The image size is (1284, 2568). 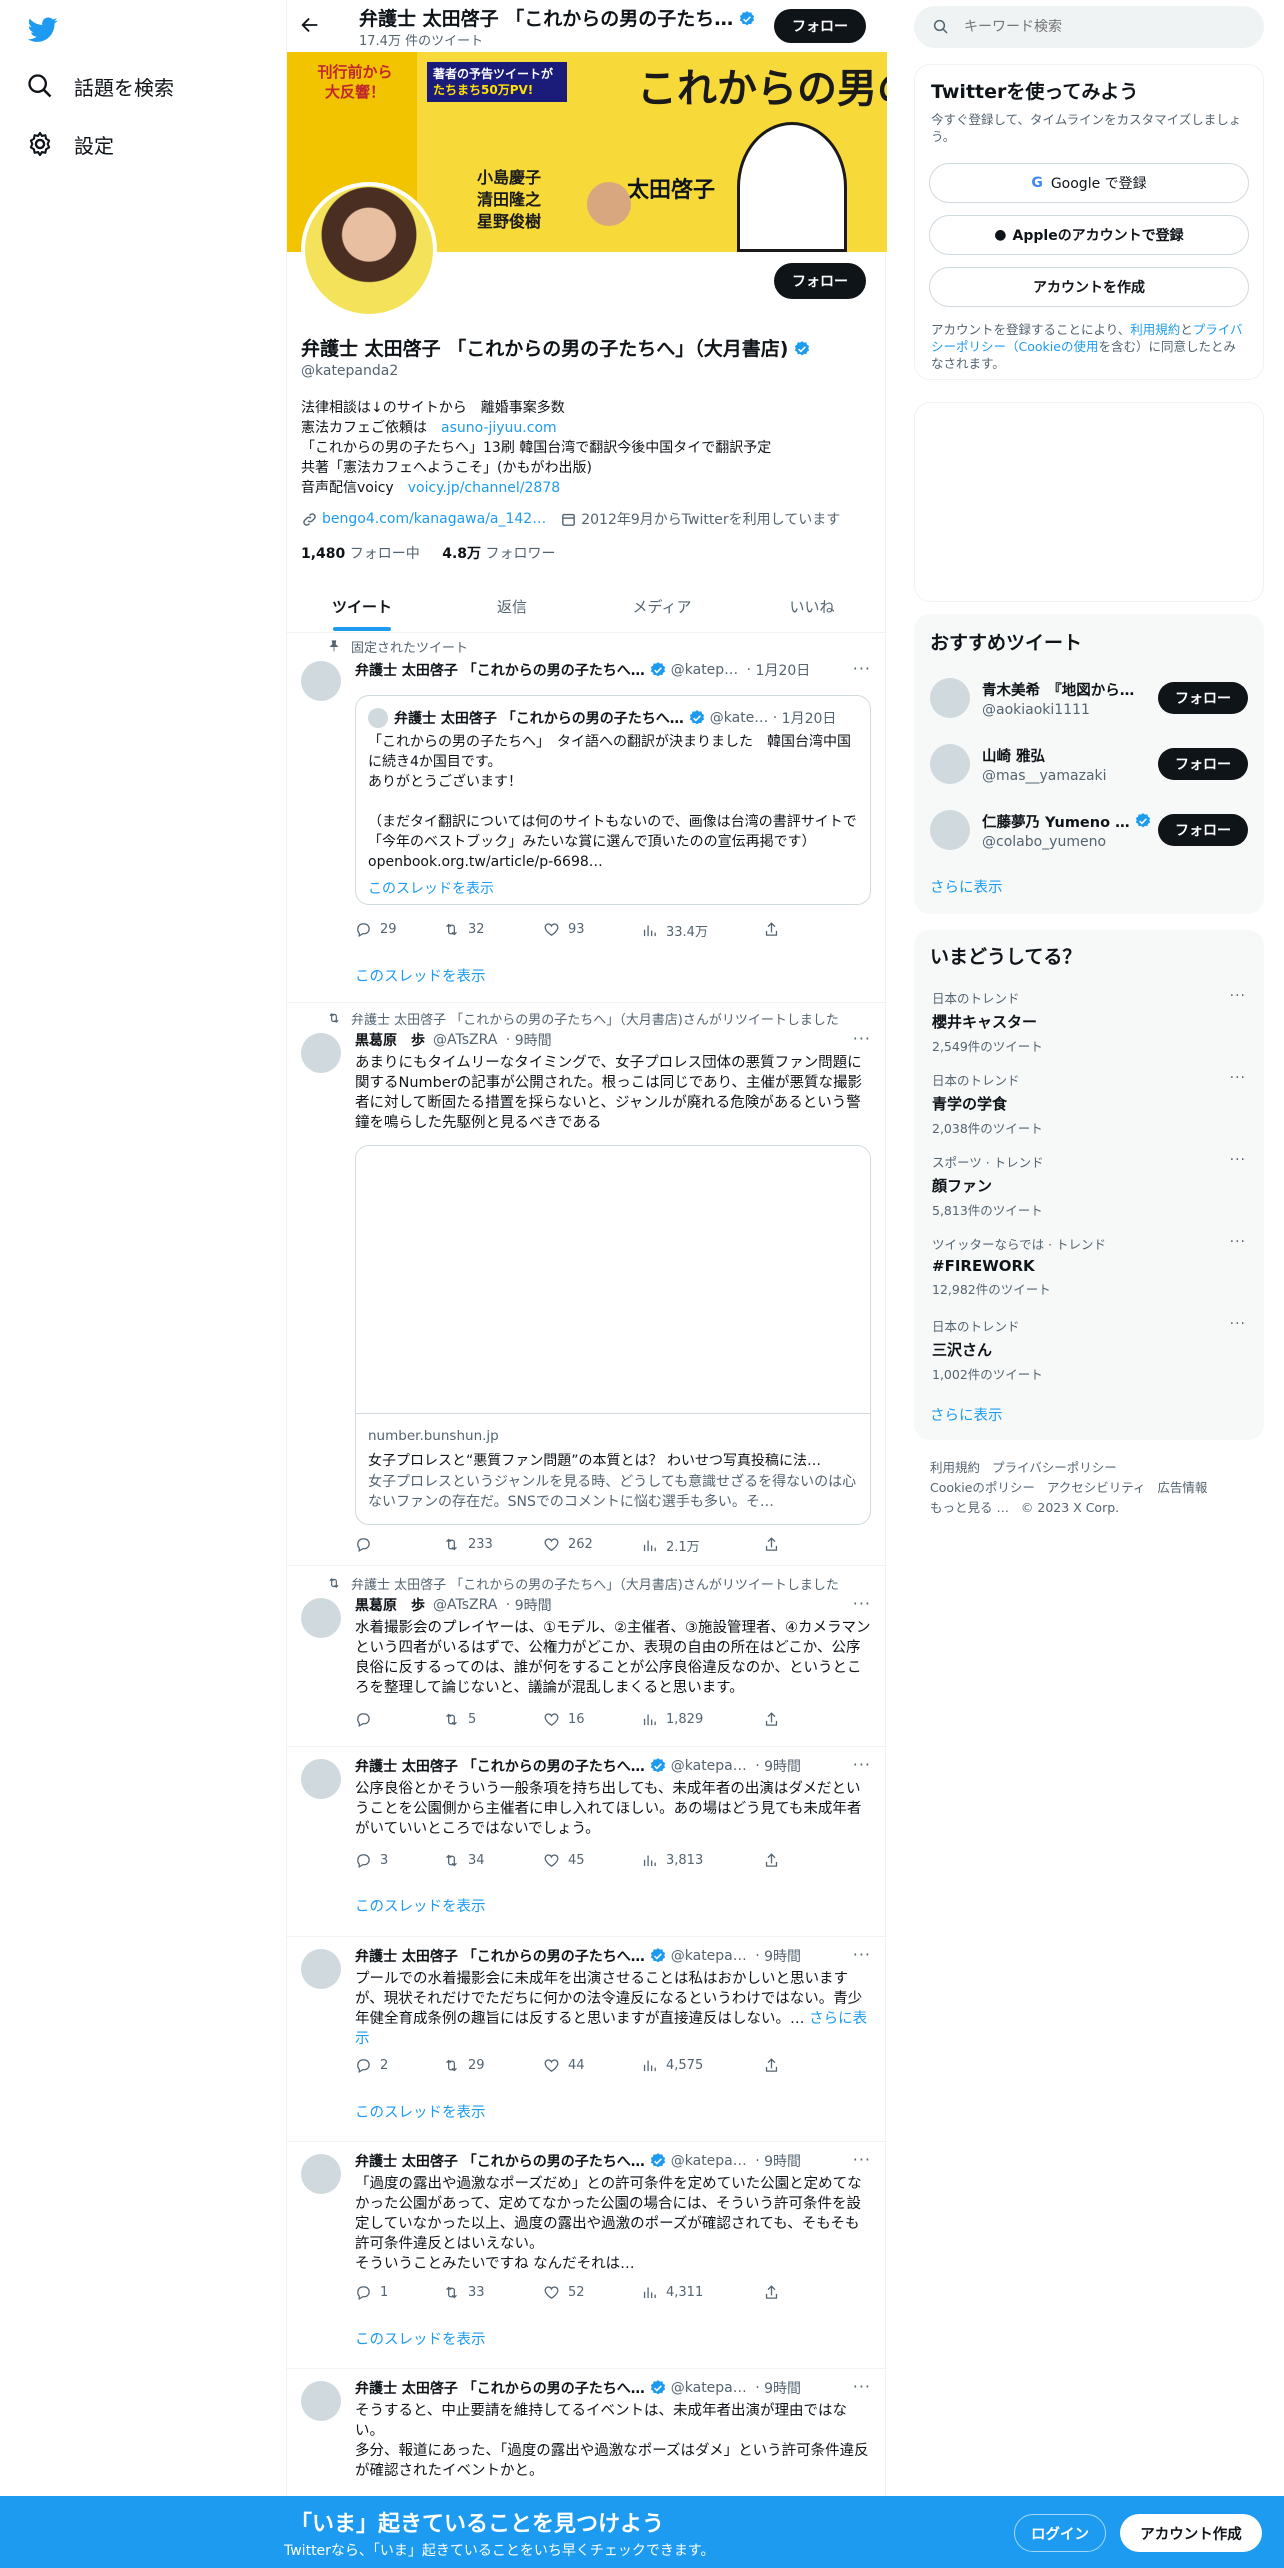 I want to click on back-arrow-icon, so click(x=311, y=26).